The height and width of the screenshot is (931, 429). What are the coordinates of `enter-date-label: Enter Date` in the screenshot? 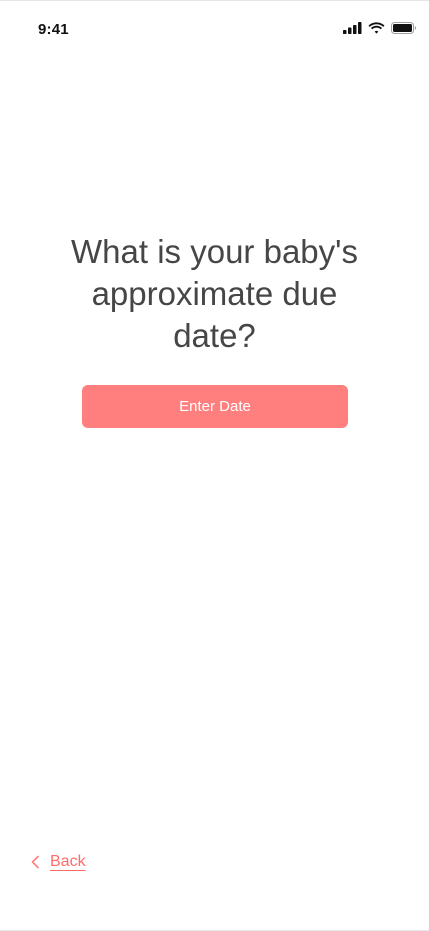 It's located at (215, 406).